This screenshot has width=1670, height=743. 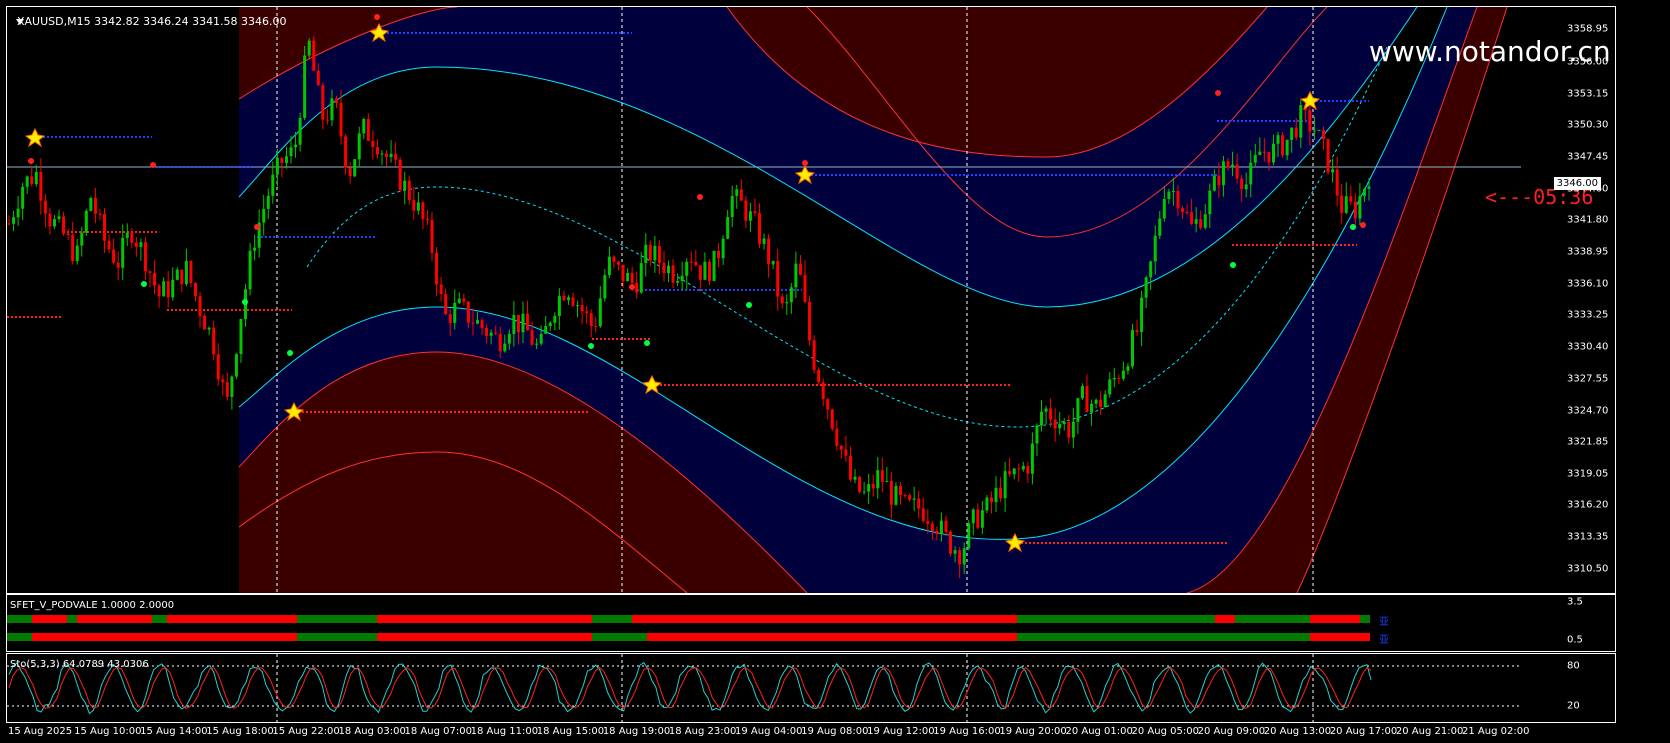 I want to click on time-axis-tick: 20 Aug 05:00, so click(x=1165, y=731).